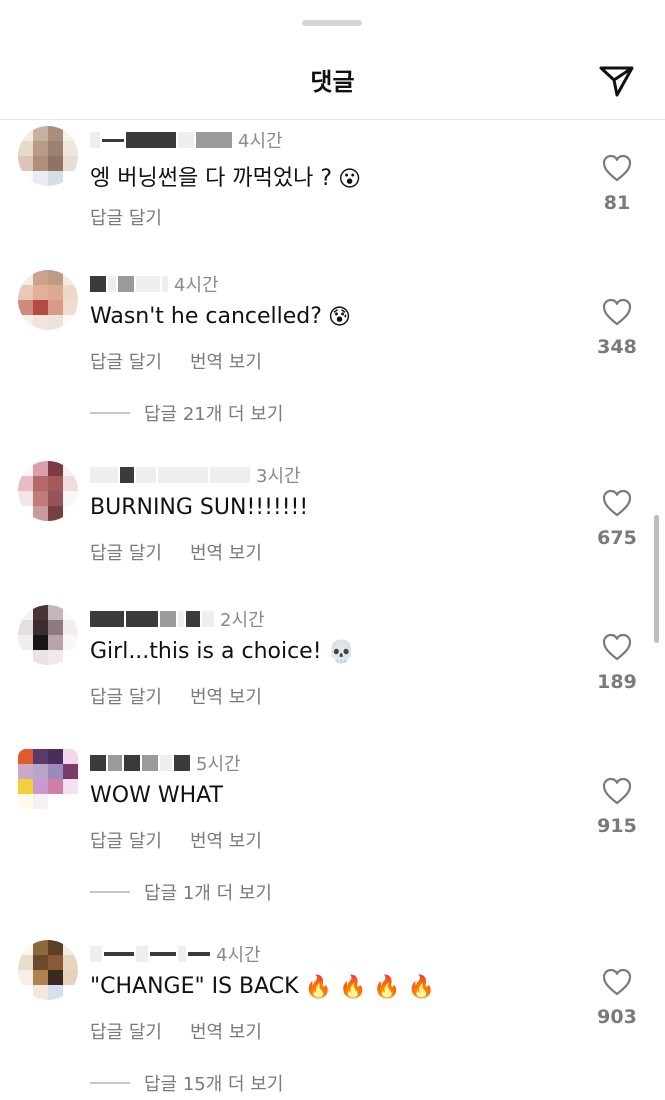  I want to click on view-more-replies: 답글 21개 더 보기, so click(186, 413).